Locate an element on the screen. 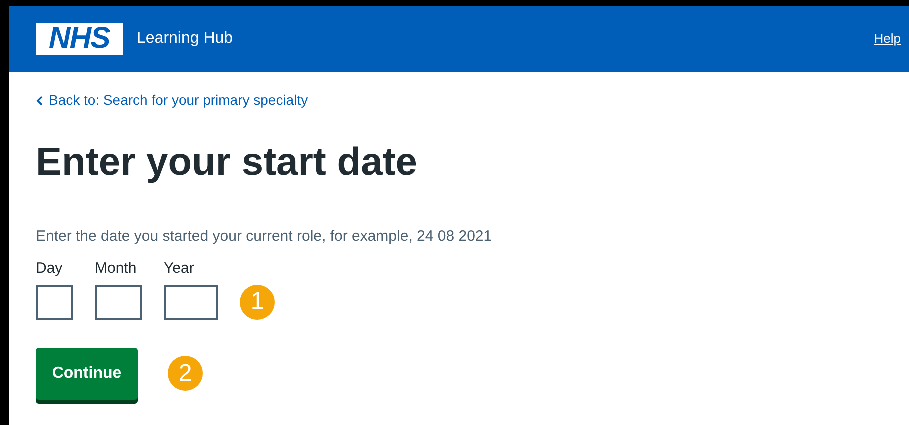  help-link: Help is located at coordinates (887, 39).